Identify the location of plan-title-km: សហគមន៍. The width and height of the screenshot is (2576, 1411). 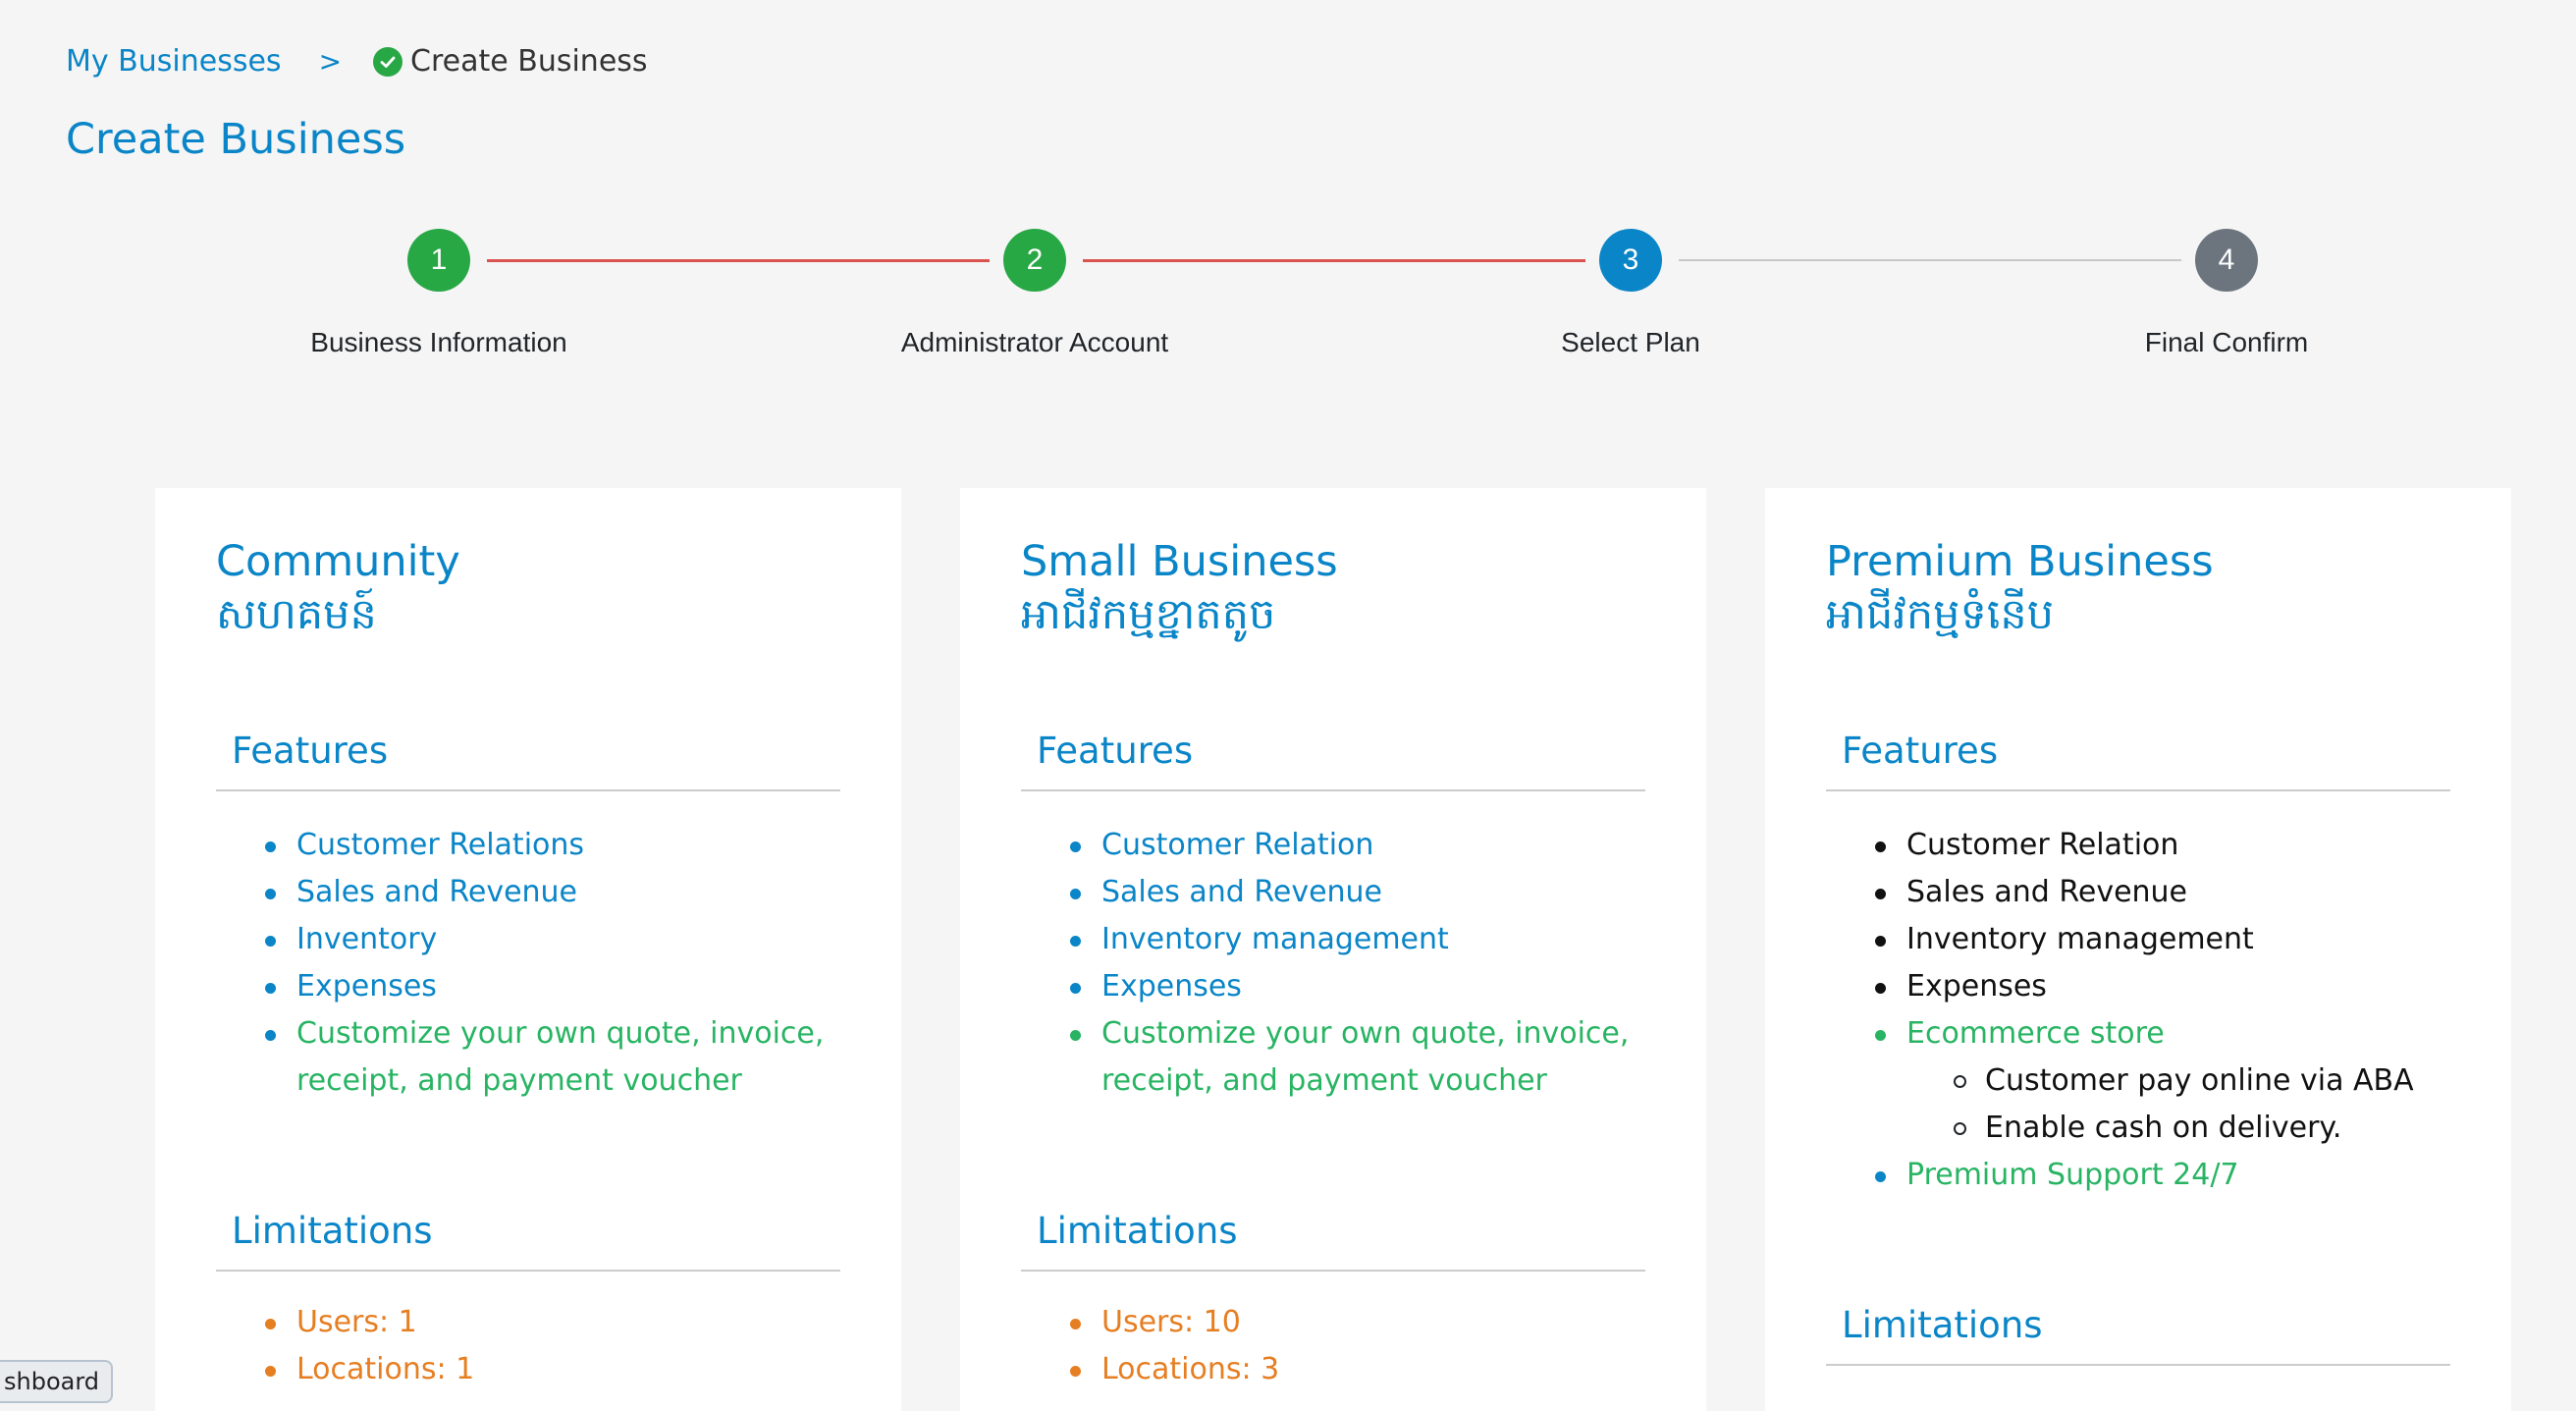
(296, 614).